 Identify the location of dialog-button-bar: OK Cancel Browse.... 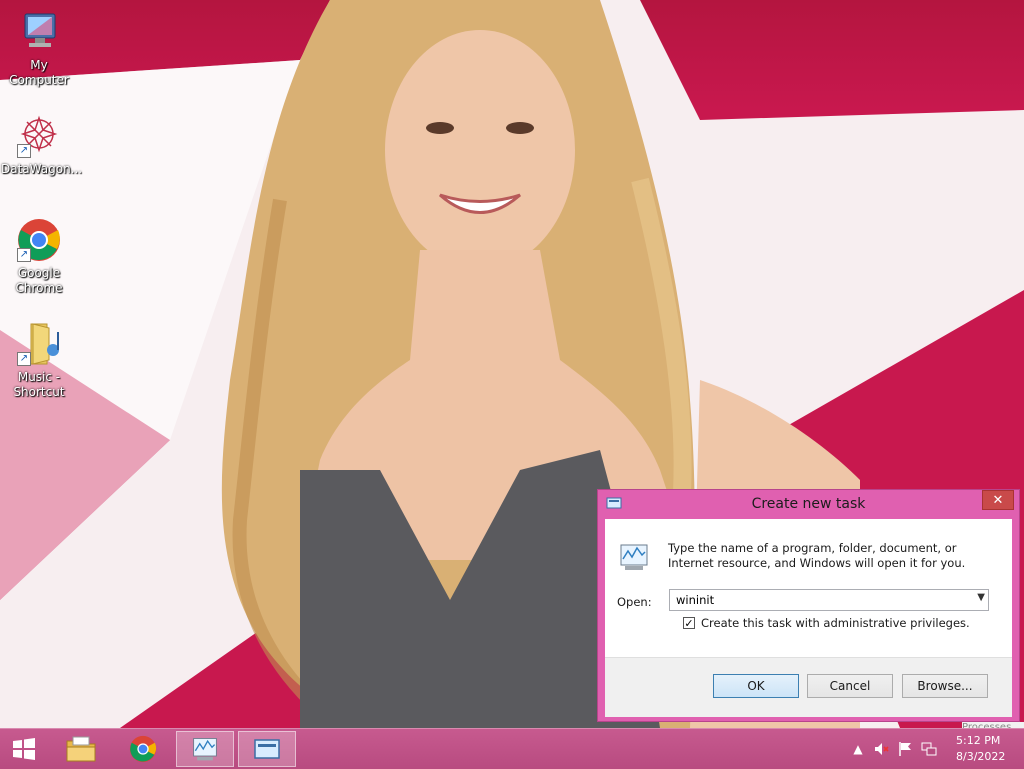
(808, 687).